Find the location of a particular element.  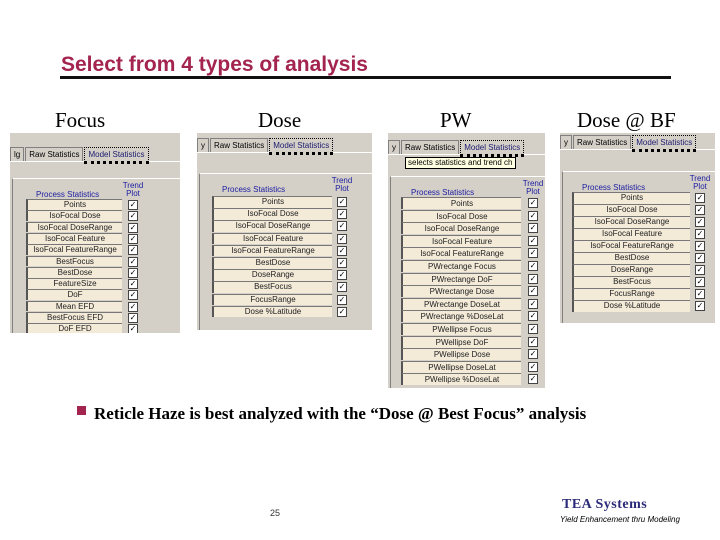

statistic-row: PWellipse Focus is located at coordinates (461, 329).